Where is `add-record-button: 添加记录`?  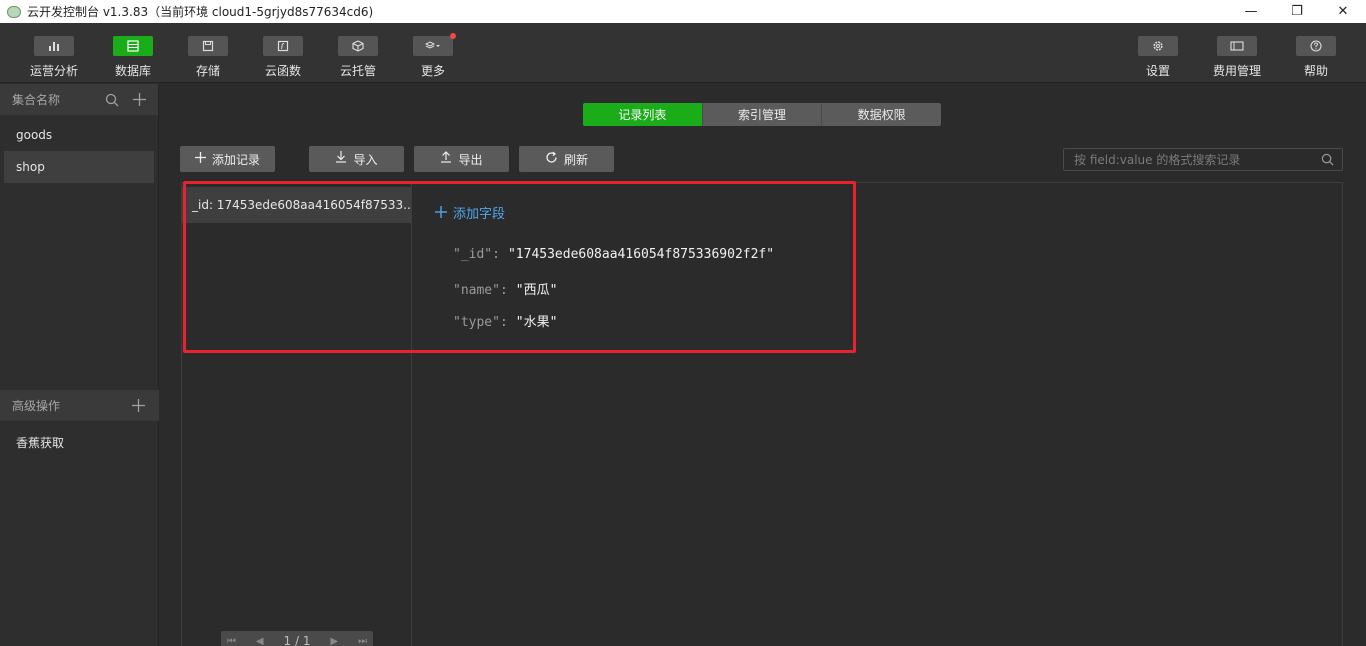 add-record-button: 添加记录 is located at coordinates (227, 159).